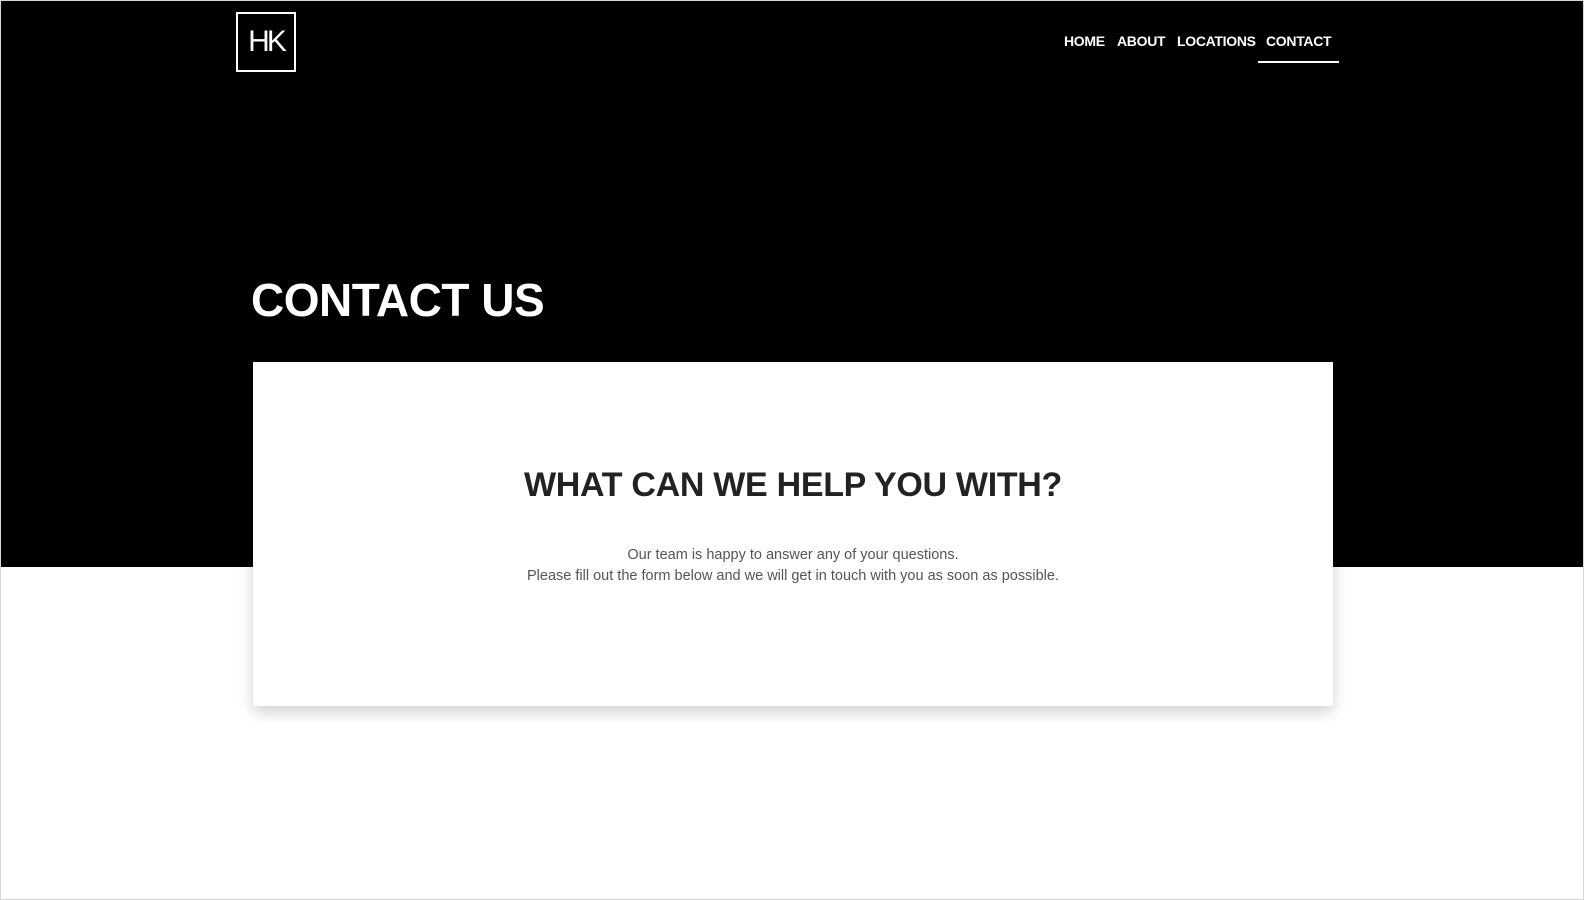 The image size is (1584, 900). Describe the element at coordinates (398, 300) in the screenshot. I see `page-title: CONTACT US` at that location.